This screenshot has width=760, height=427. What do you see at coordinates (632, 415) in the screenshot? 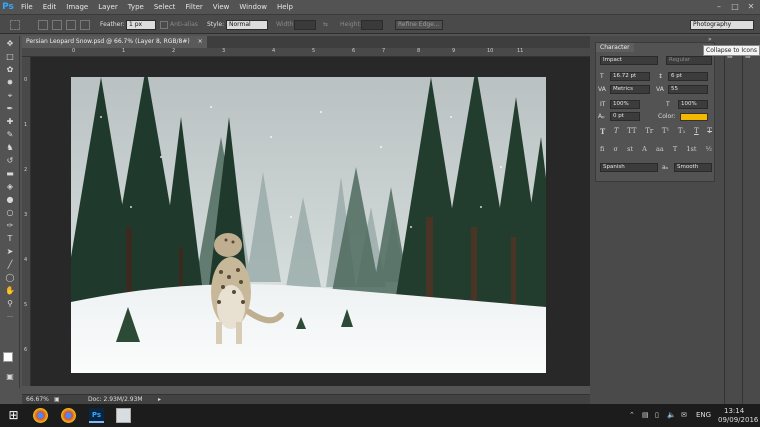
I see `chevron-up-icon: ⌃` at bounding box center [632, 415].